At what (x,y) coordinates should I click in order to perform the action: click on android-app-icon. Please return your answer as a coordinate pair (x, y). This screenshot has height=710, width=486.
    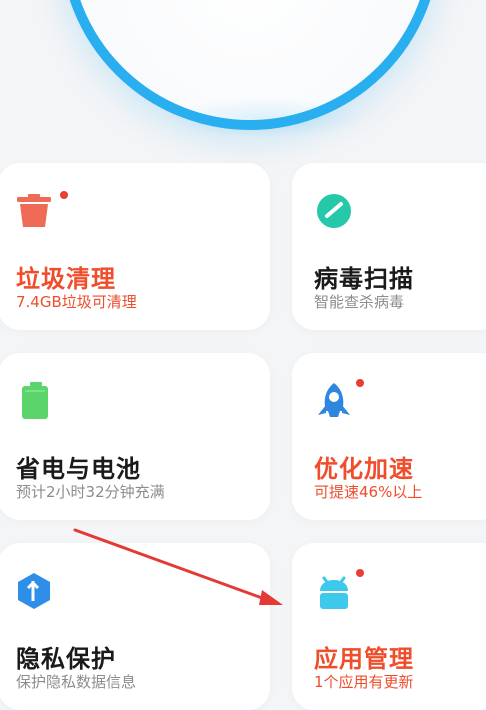
    Looking at the image, I should click on (334, 591).